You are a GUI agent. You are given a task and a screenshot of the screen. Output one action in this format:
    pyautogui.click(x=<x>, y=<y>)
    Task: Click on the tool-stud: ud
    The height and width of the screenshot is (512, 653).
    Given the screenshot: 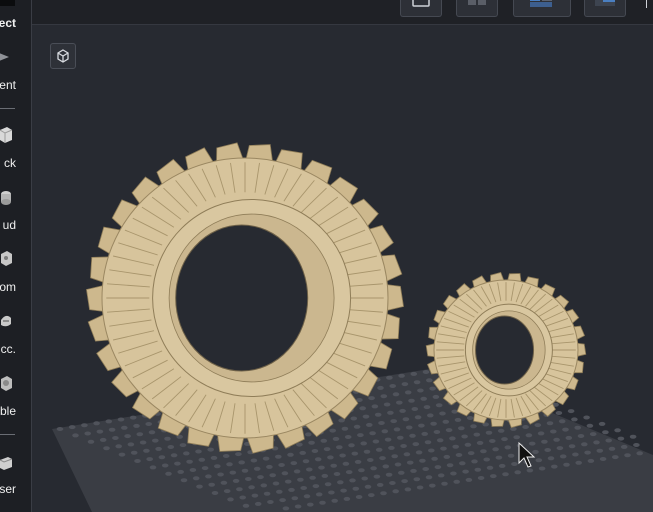 What is the action you would take?
    pyautogui.click(x=15, y=210)
    